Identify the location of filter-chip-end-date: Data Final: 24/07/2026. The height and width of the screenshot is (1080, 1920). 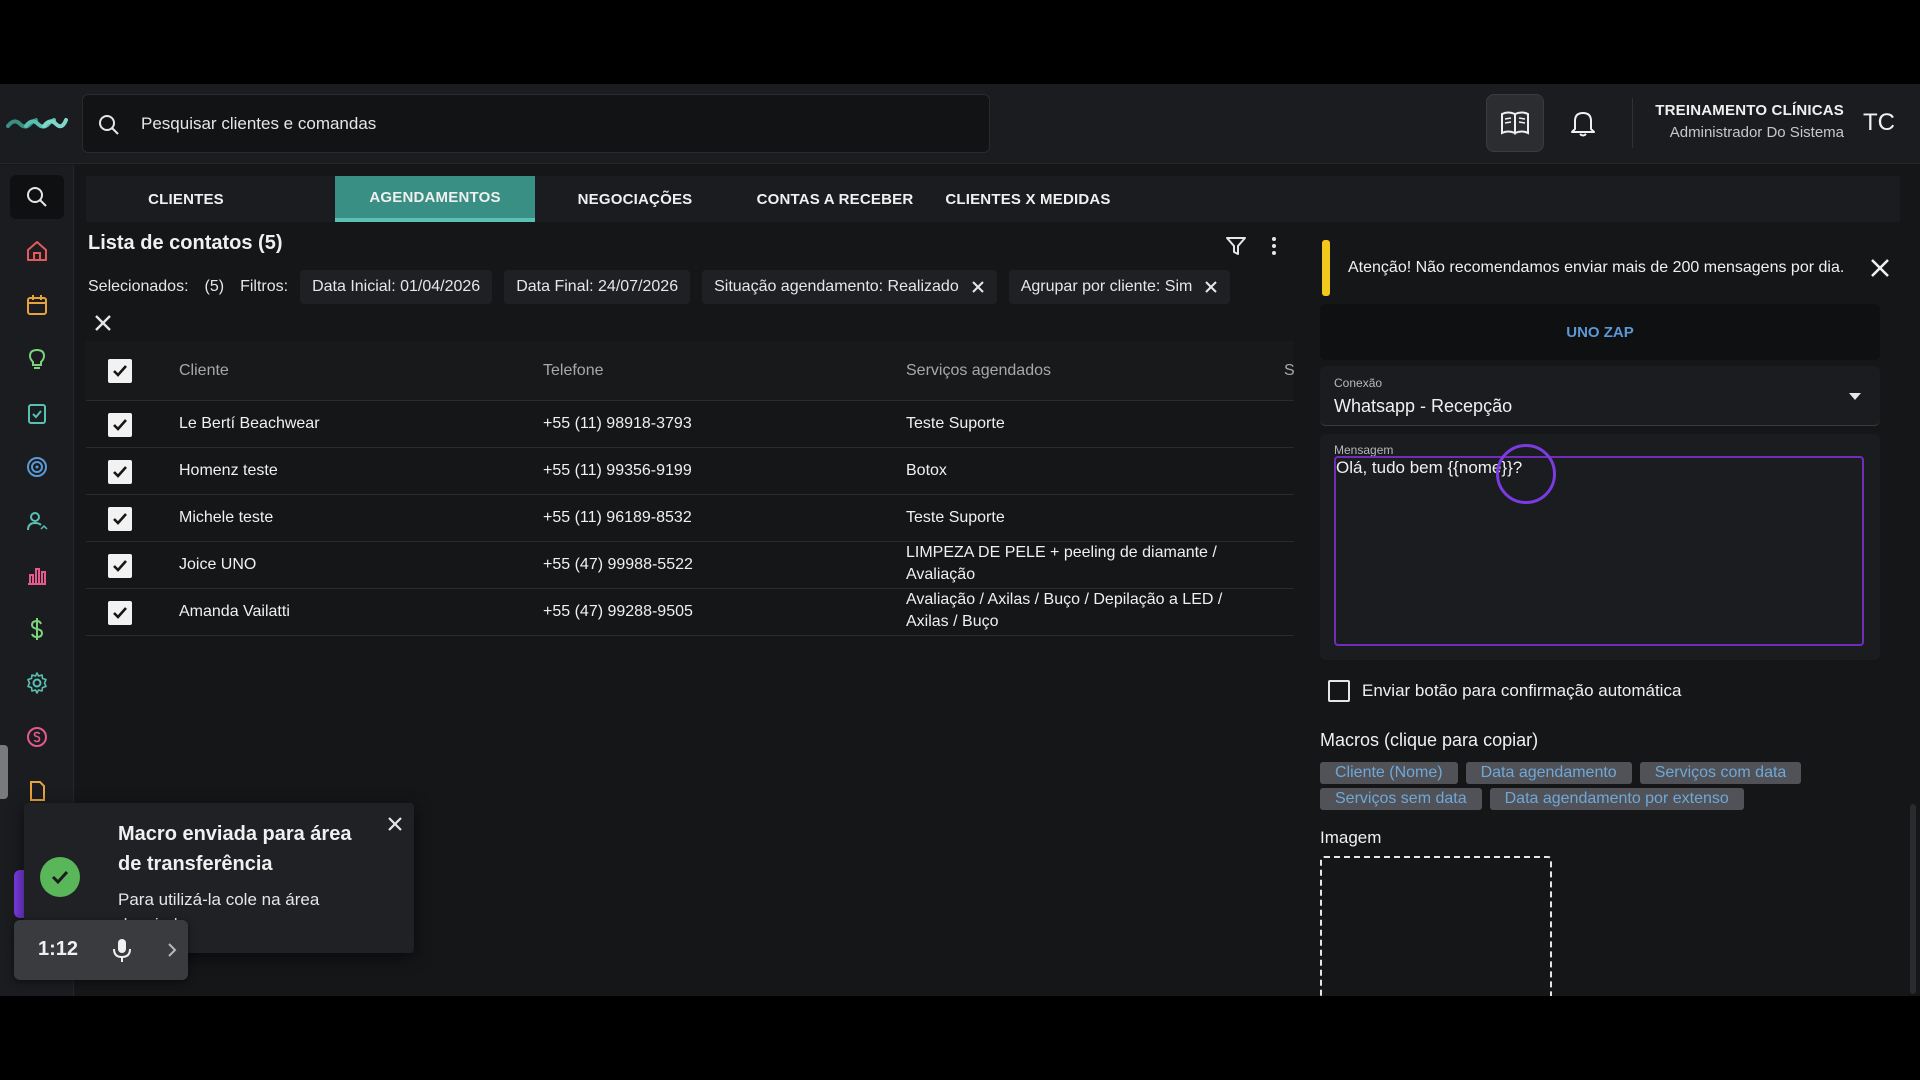
(597, 287).